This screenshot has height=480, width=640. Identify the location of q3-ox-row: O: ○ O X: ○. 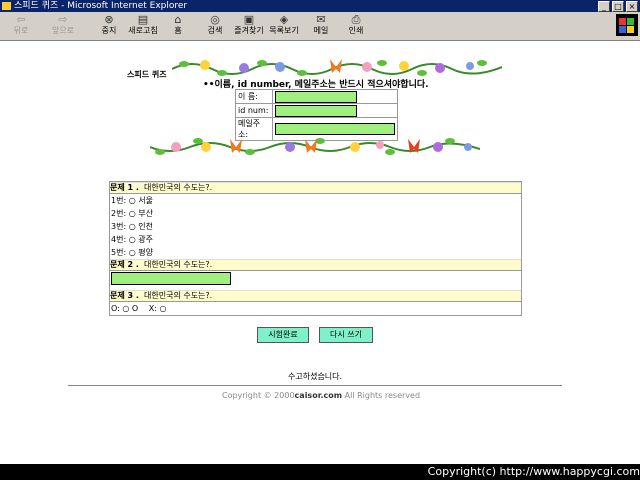
(315, 308).